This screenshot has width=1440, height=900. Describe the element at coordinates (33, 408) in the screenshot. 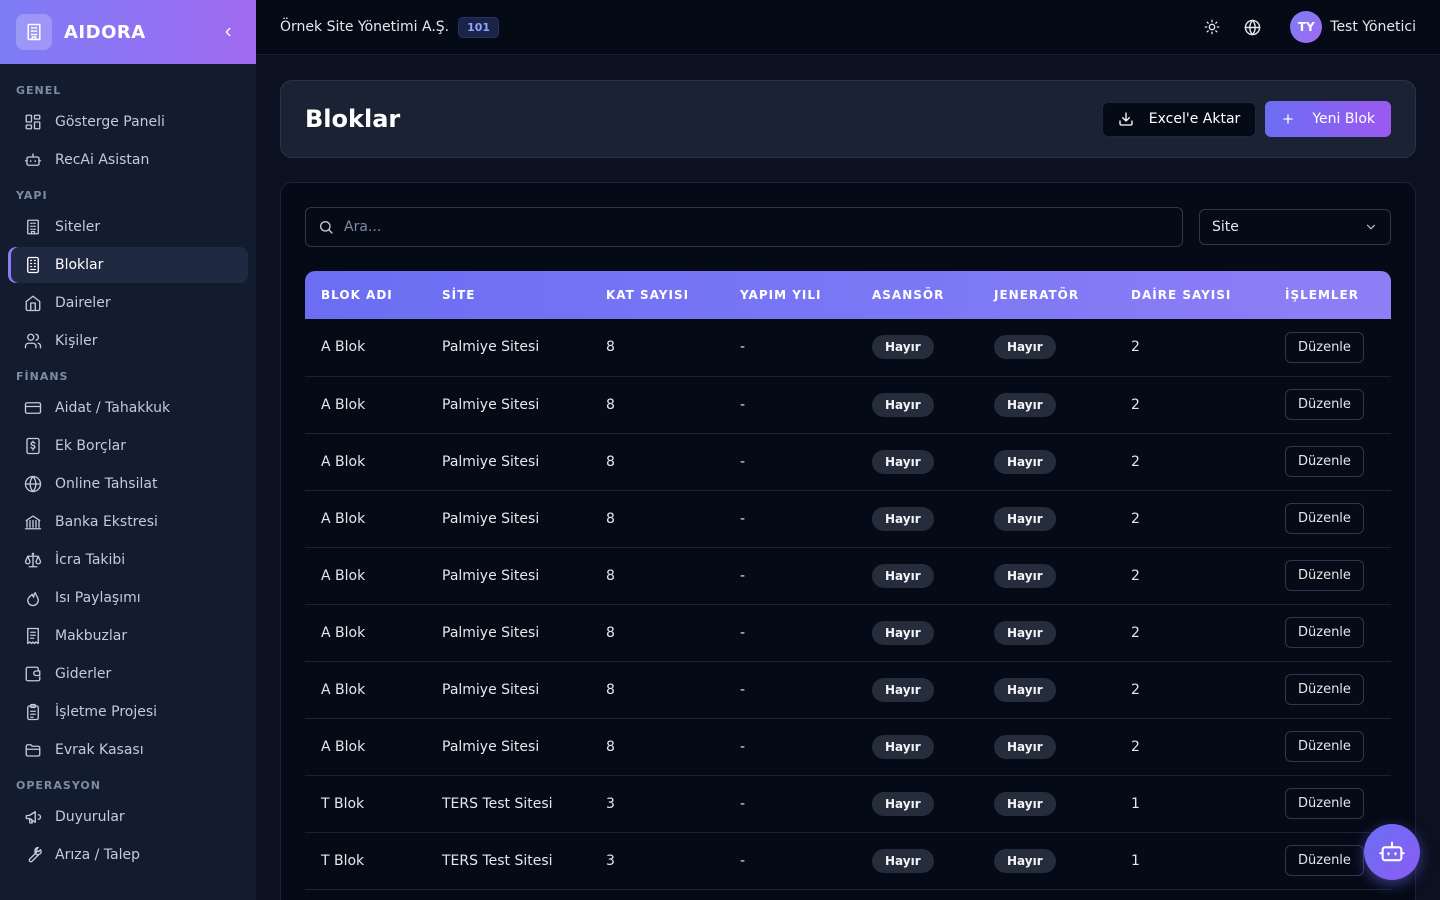

I see `credit-card-icon` at that location.